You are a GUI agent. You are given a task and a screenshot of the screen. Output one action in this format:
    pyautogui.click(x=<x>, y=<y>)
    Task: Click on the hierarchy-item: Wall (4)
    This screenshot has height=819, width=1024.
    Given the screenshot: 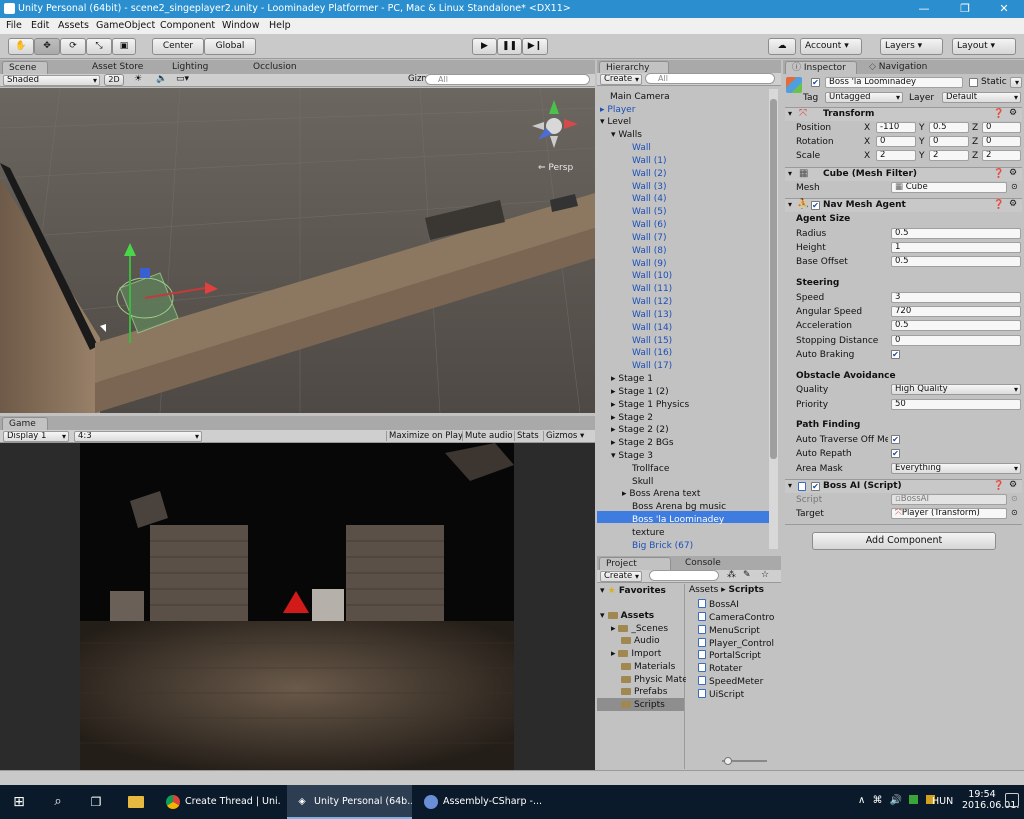 What is the action you would take?
    pyautogui.click(x=649, y=199)
    